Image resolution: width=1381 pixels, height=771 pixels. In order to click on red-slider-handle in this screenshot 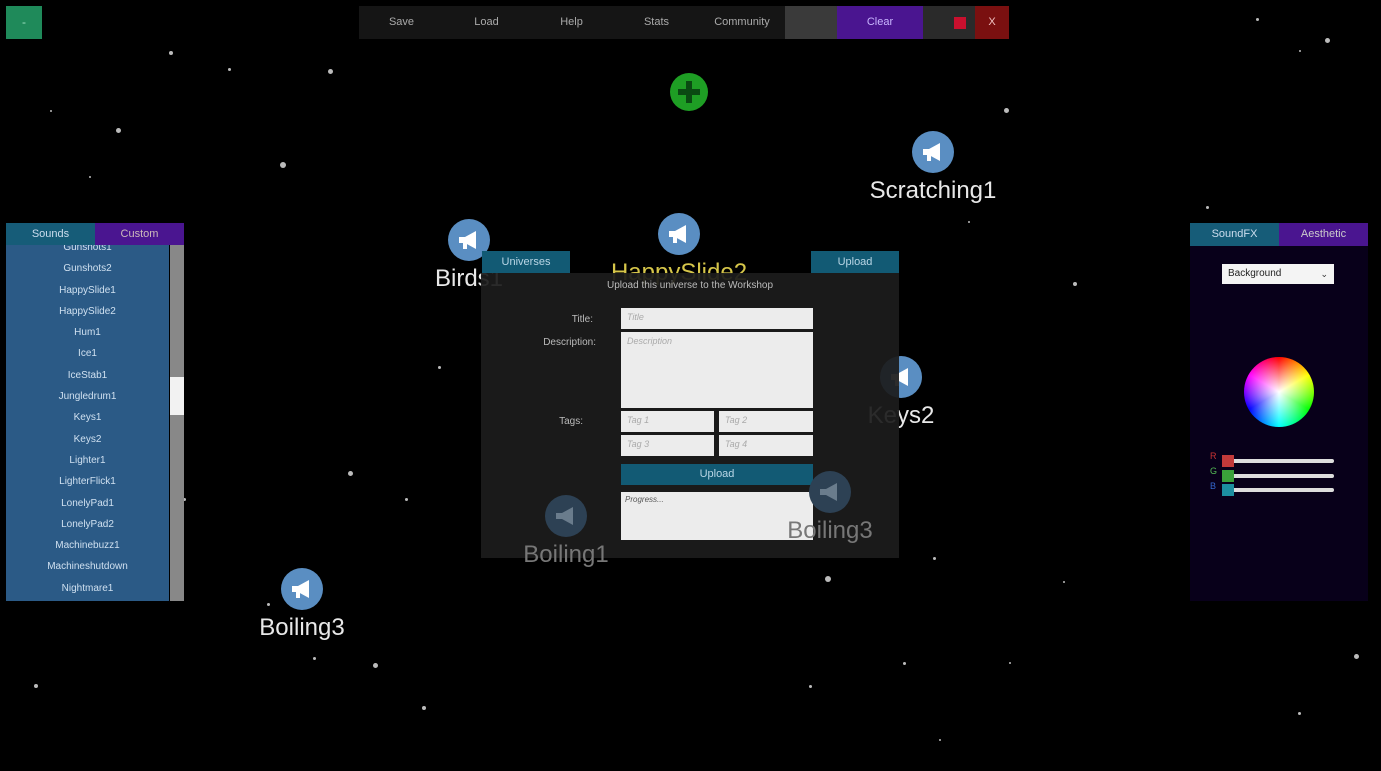, I will do `click(1228, 461)`.